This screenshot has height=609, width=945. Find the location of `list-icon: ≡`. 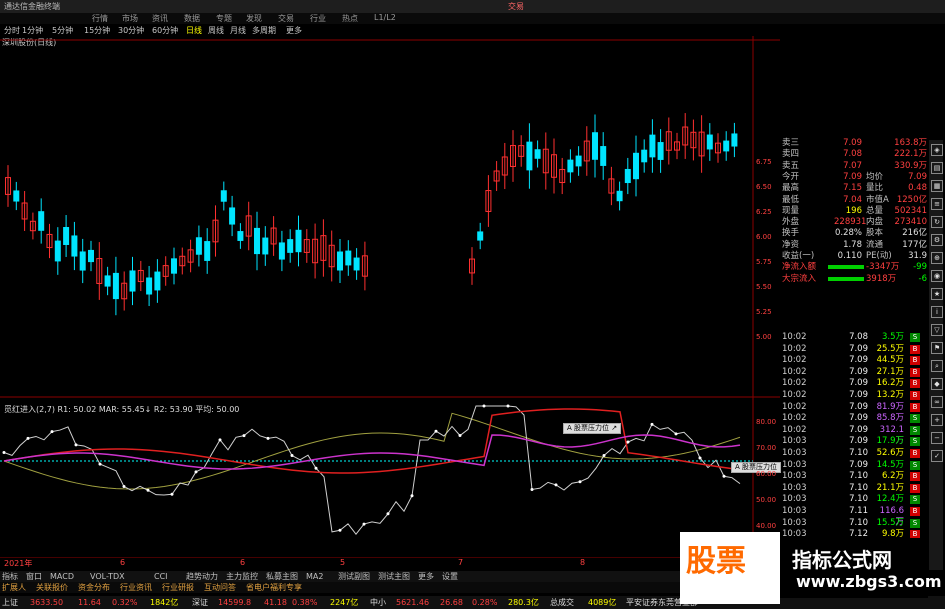

list-icon: ≡ is located at coordinates (937, 204).